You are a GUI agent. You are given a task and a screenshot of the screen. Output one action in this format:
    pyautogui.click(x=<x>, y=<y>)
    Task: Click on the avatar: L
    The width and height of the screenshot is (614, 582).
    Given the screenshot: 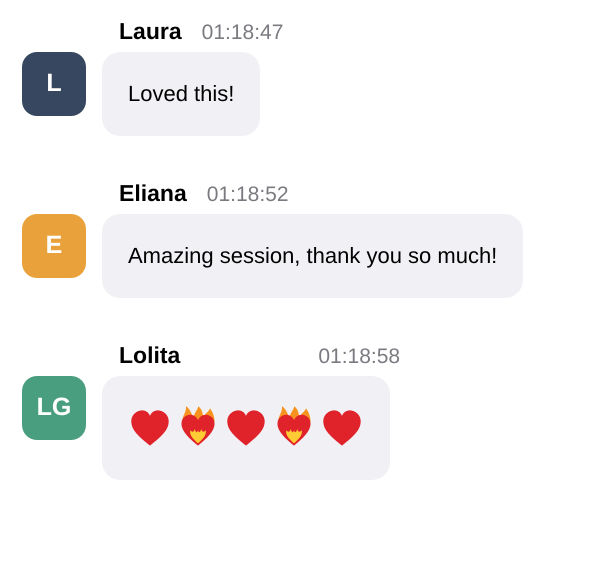 What is the action you would take?
    pyautogui.click(x=54, y=84)
    